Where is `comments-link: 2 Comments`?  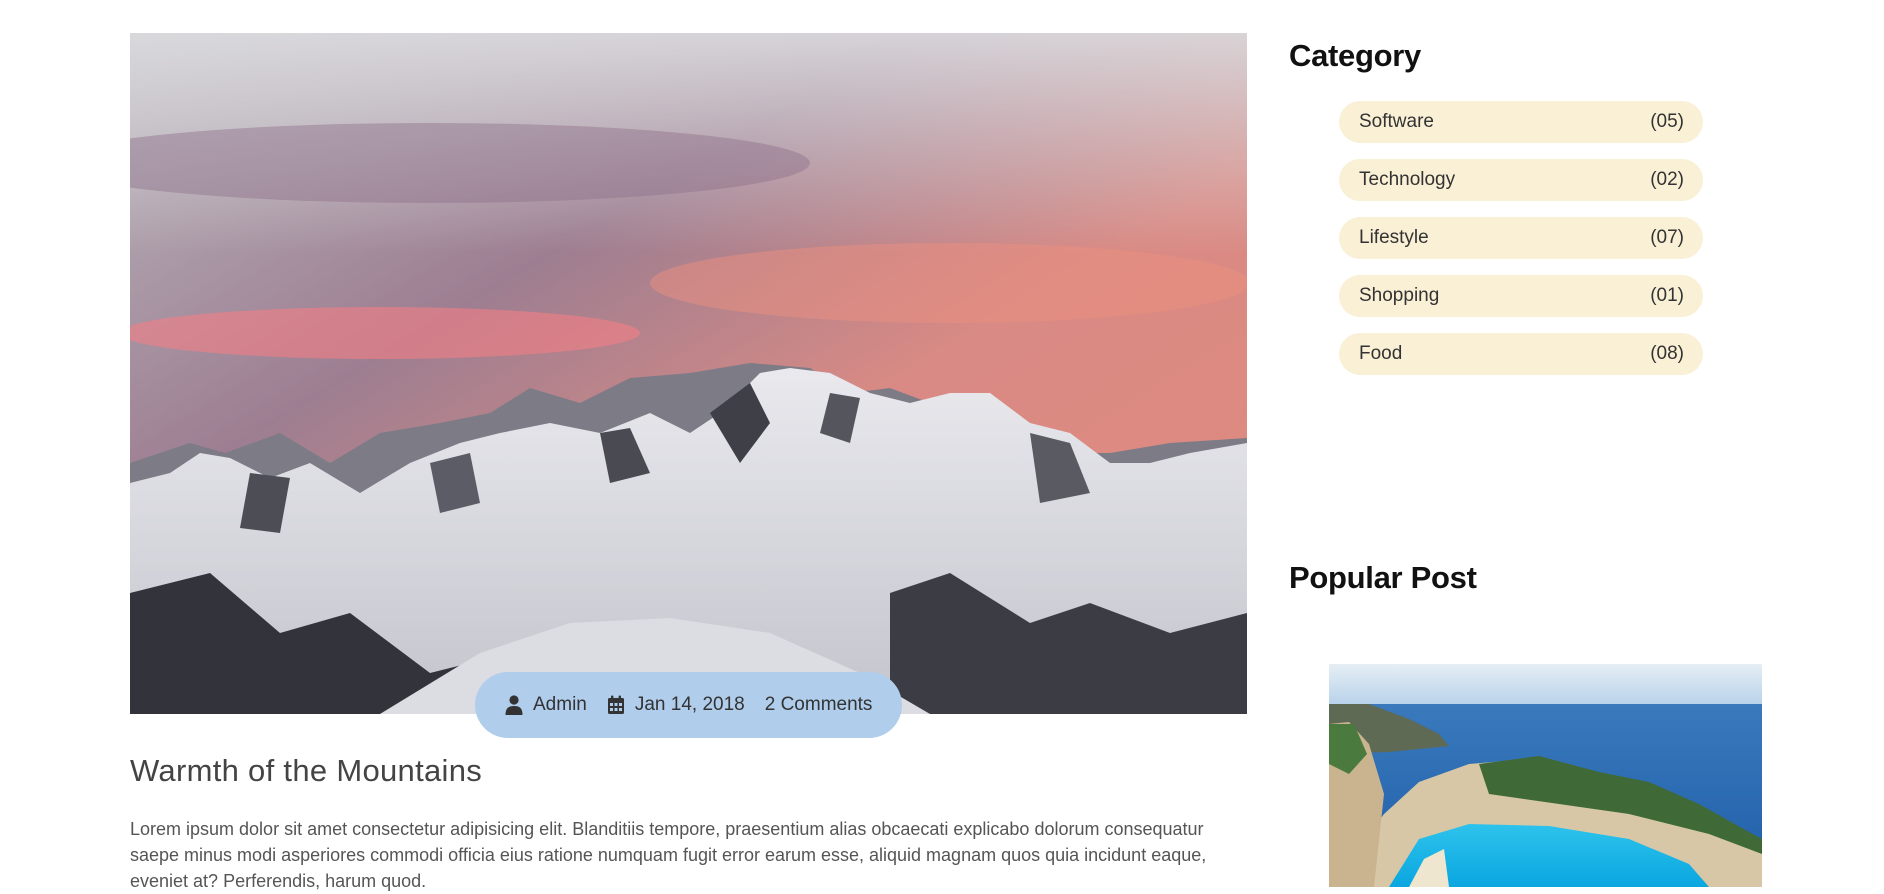 comments-link: 2 Comments is located at coordinates (819, 705).